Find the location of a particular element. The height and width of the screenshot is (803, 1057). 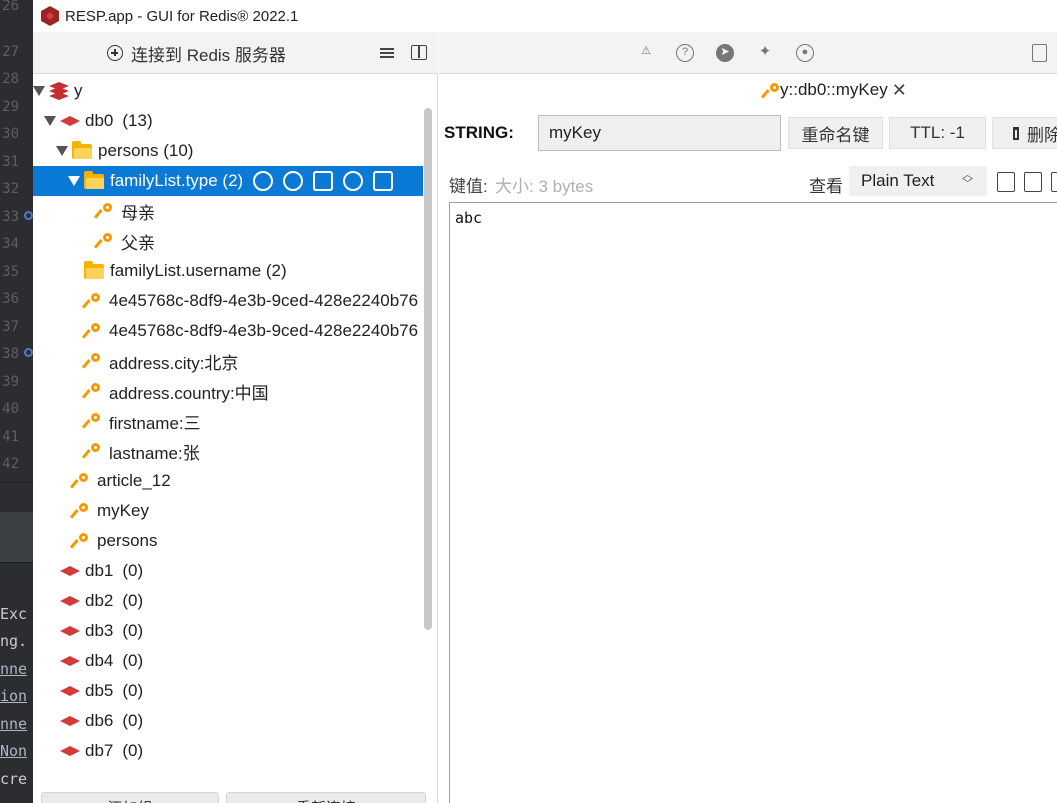

folder-icon is located at coordinates (94, 269).